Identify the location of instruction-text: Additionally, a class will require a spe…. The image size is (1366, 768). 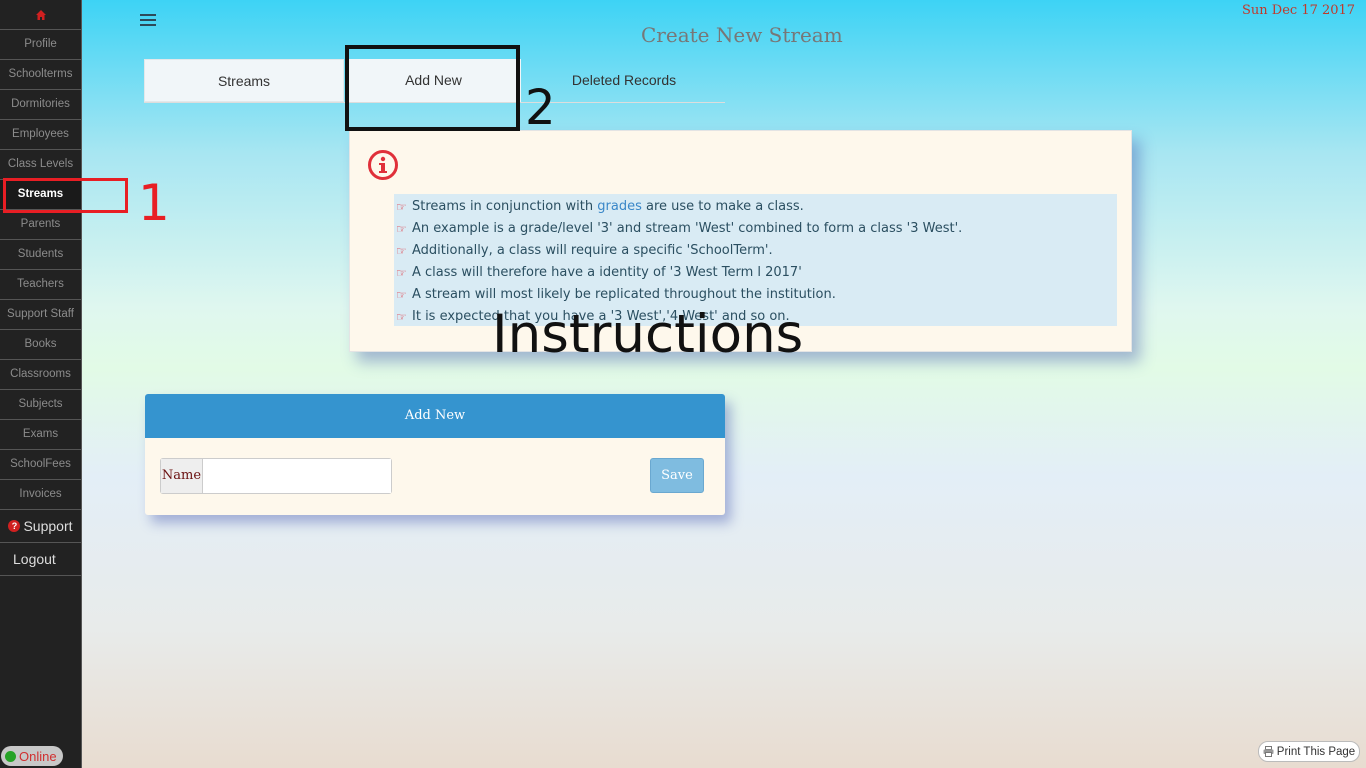
(592, 250).